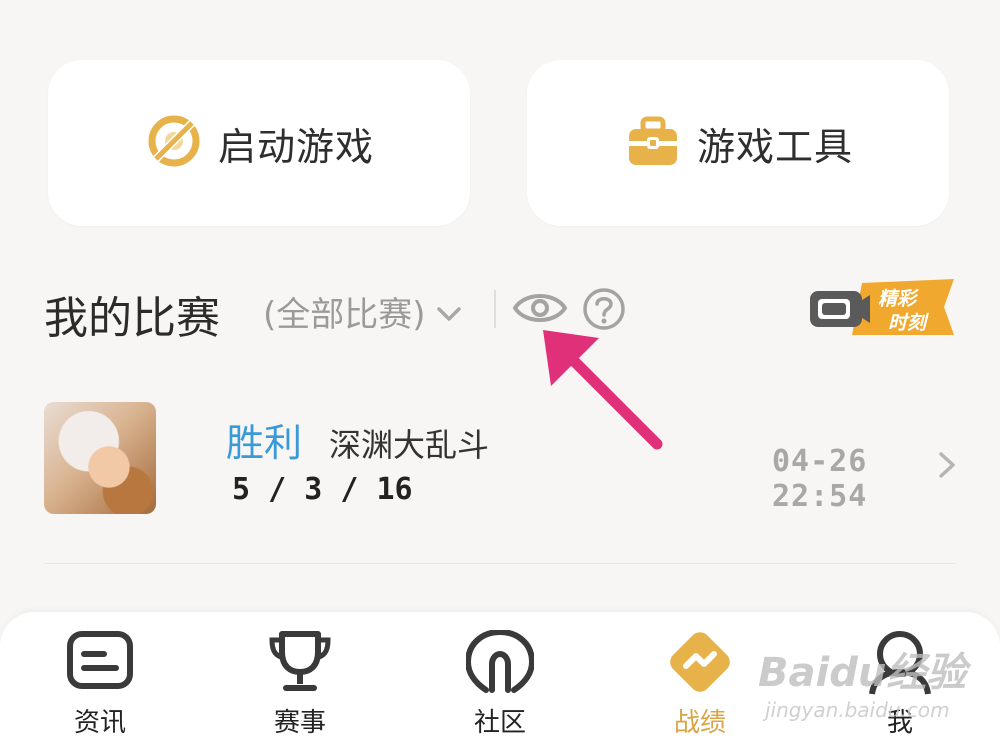 This screenshot has width=1000, height=750. Describe the element at coordinates (500, 563) in the screenshot. I see `list-divider` at that location.